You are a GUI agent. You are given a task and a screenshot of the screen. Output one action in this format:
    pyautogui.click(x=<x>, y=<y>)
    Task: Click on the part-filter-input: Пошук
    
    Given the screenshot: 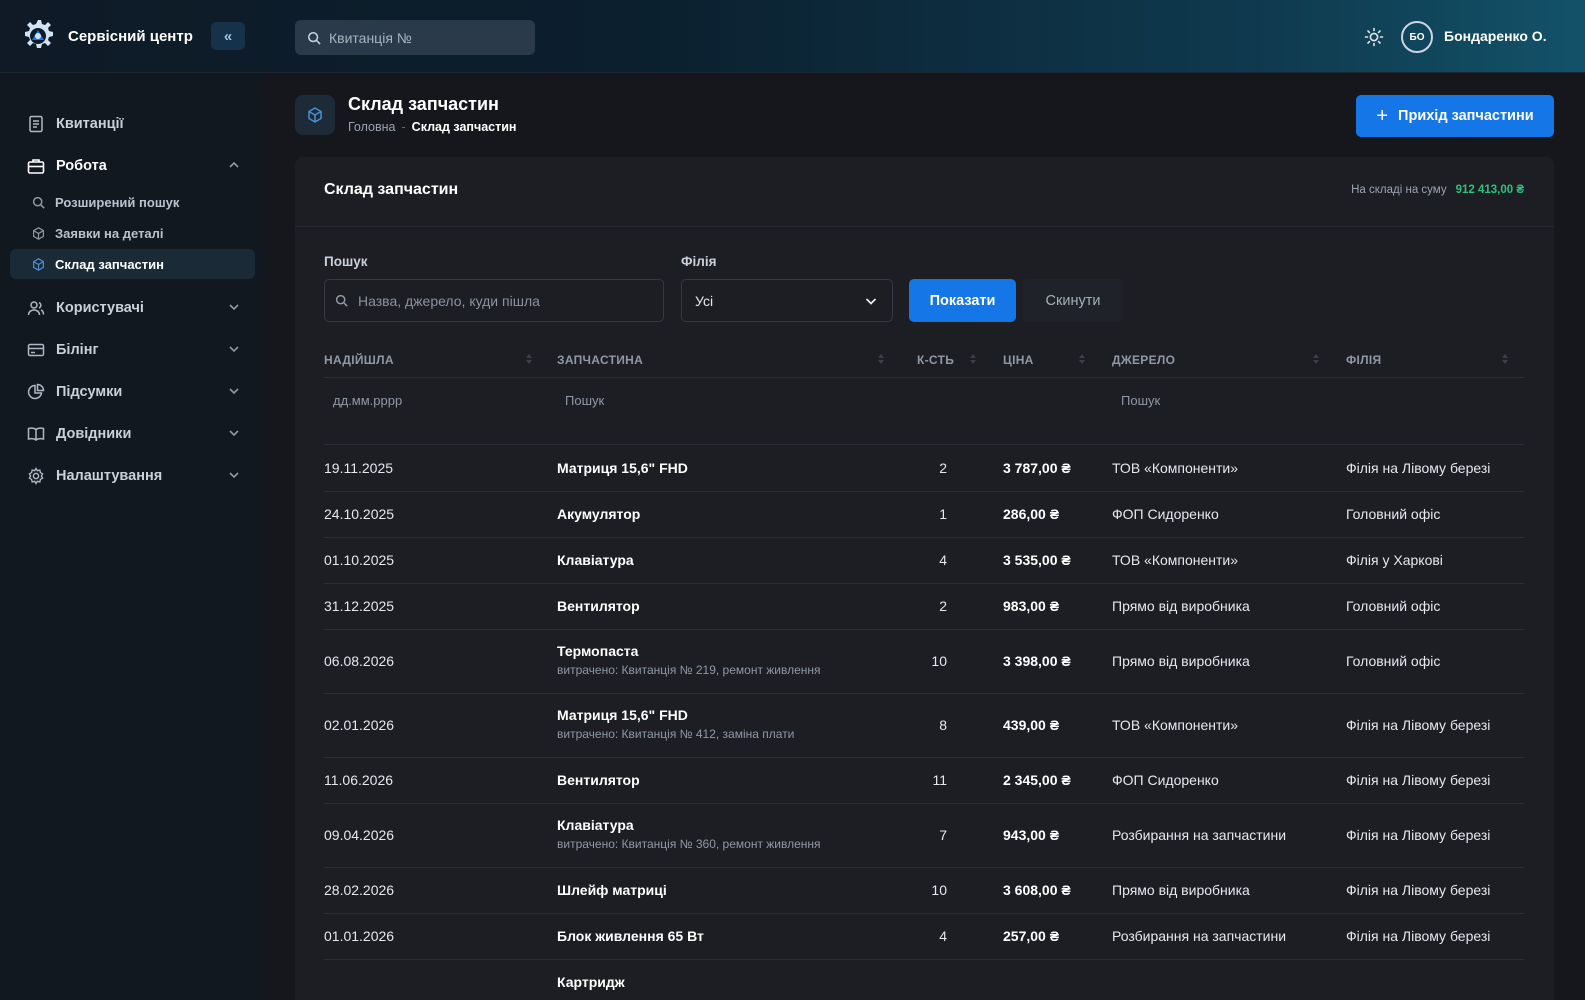 What is the action you would take?
    pyautogui.click(x=584, y=400)
    